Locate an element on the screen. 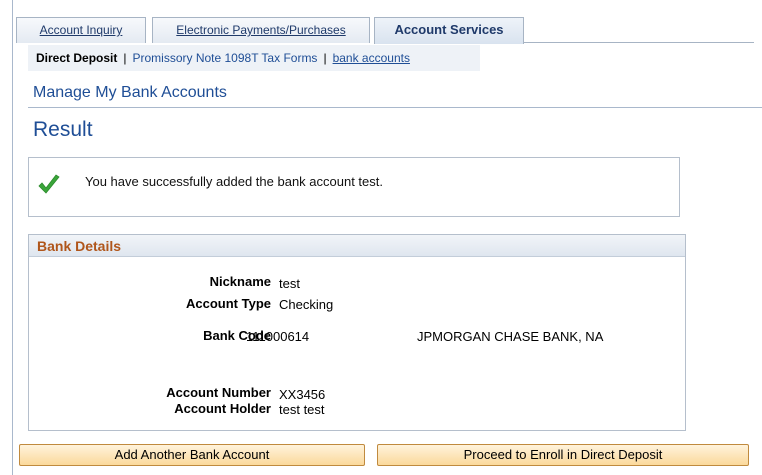 This screenshot has height=475, width=762. section-title: Manage My Bank Accounts is located at coordinates (130, 92).